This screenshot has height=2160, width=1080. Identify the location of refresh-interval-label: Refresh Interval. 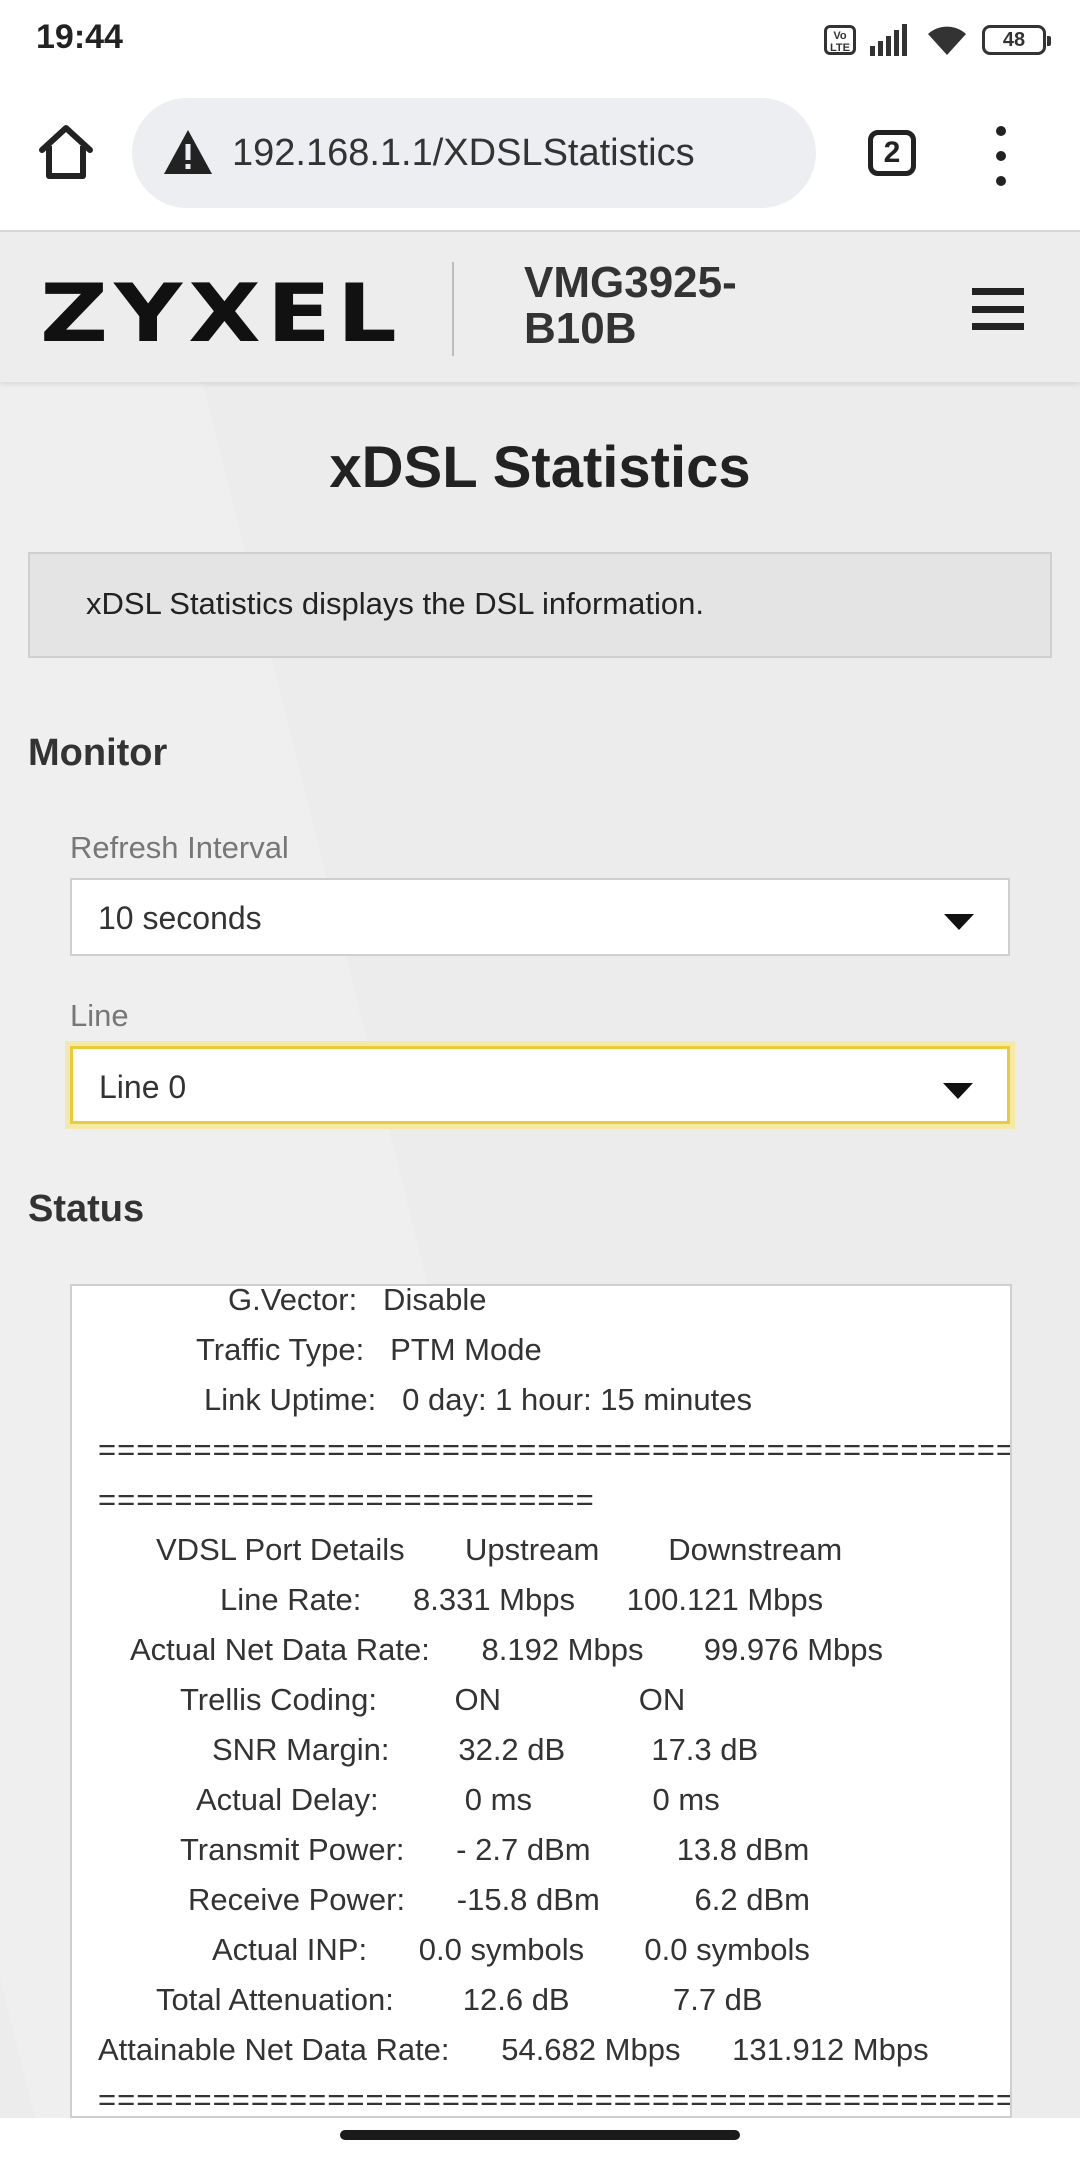
(179, 847).